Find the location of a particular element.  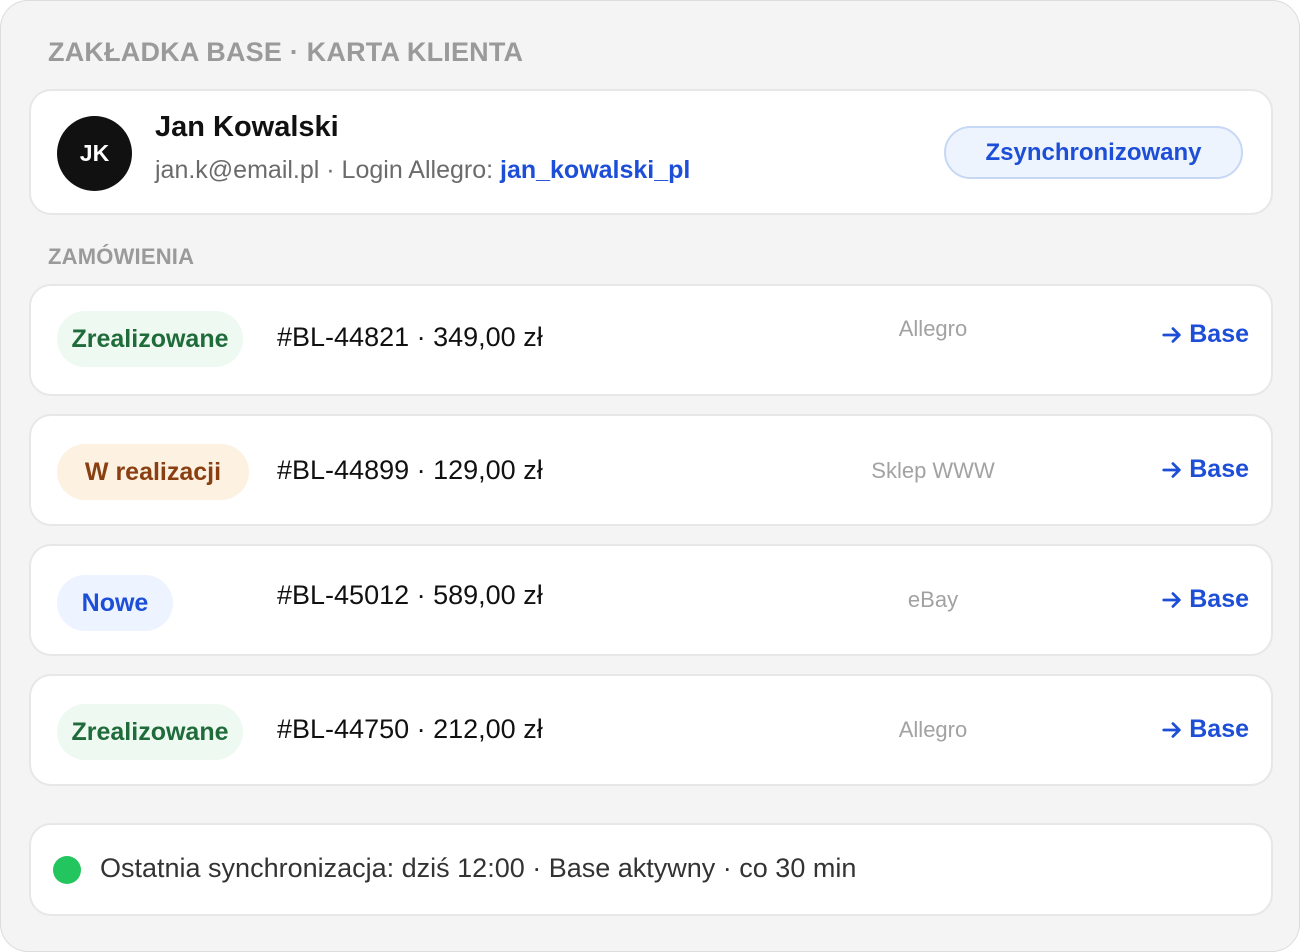

client-name: Jan Kowalski is located at coordinates (247, 127).